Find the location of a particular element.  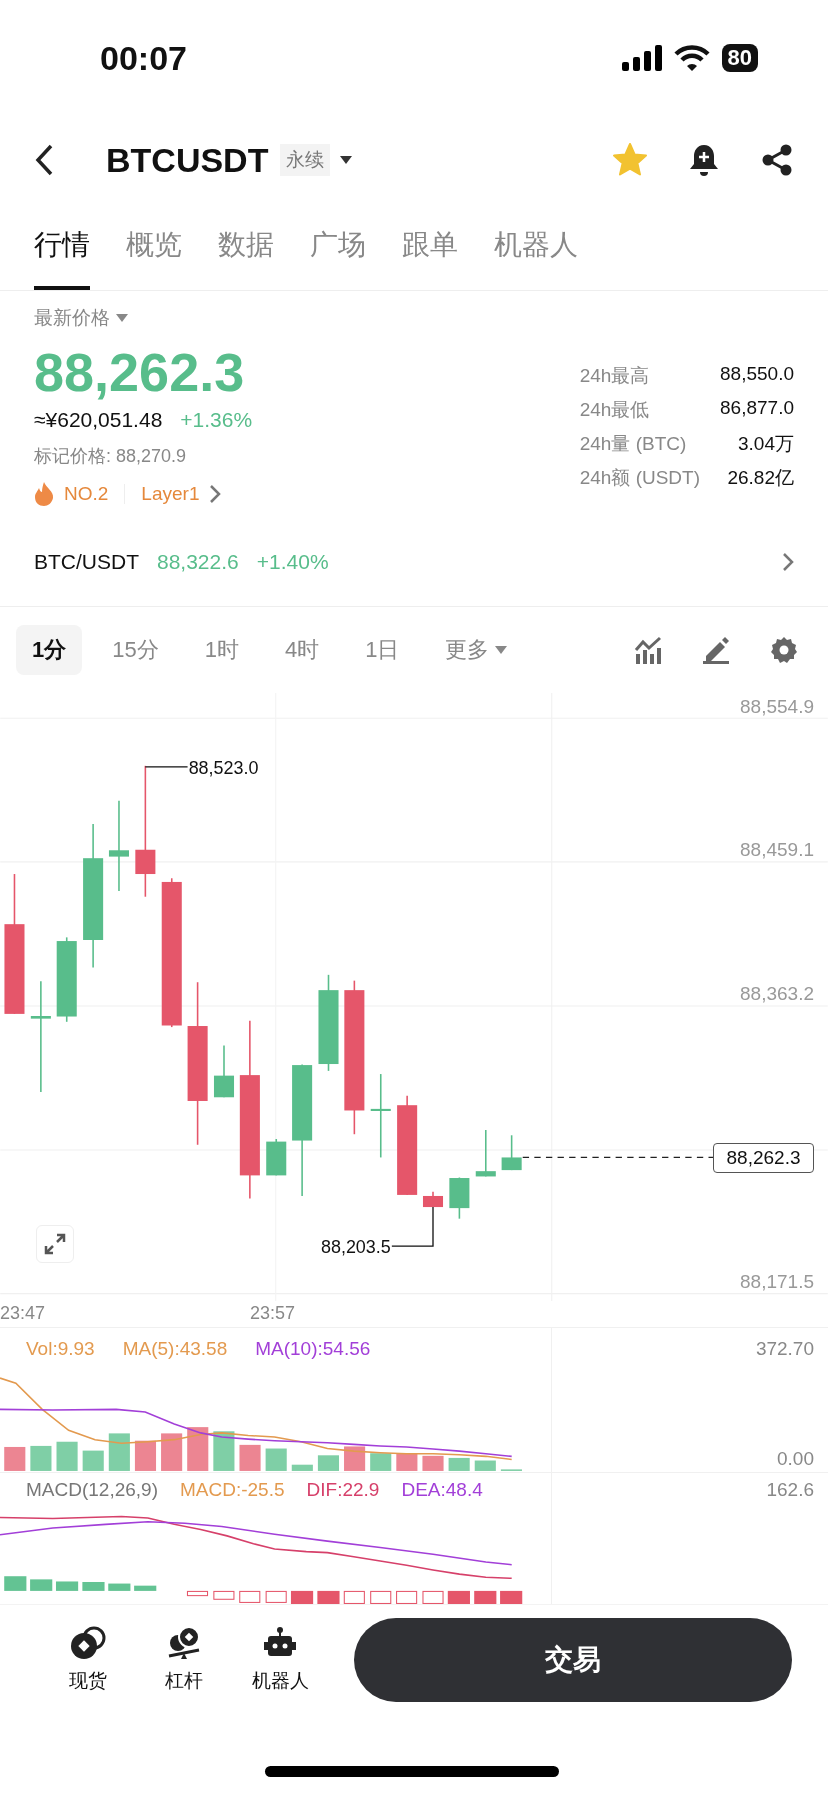

interval-tab: 15分 is located at coordinates (135, 650).